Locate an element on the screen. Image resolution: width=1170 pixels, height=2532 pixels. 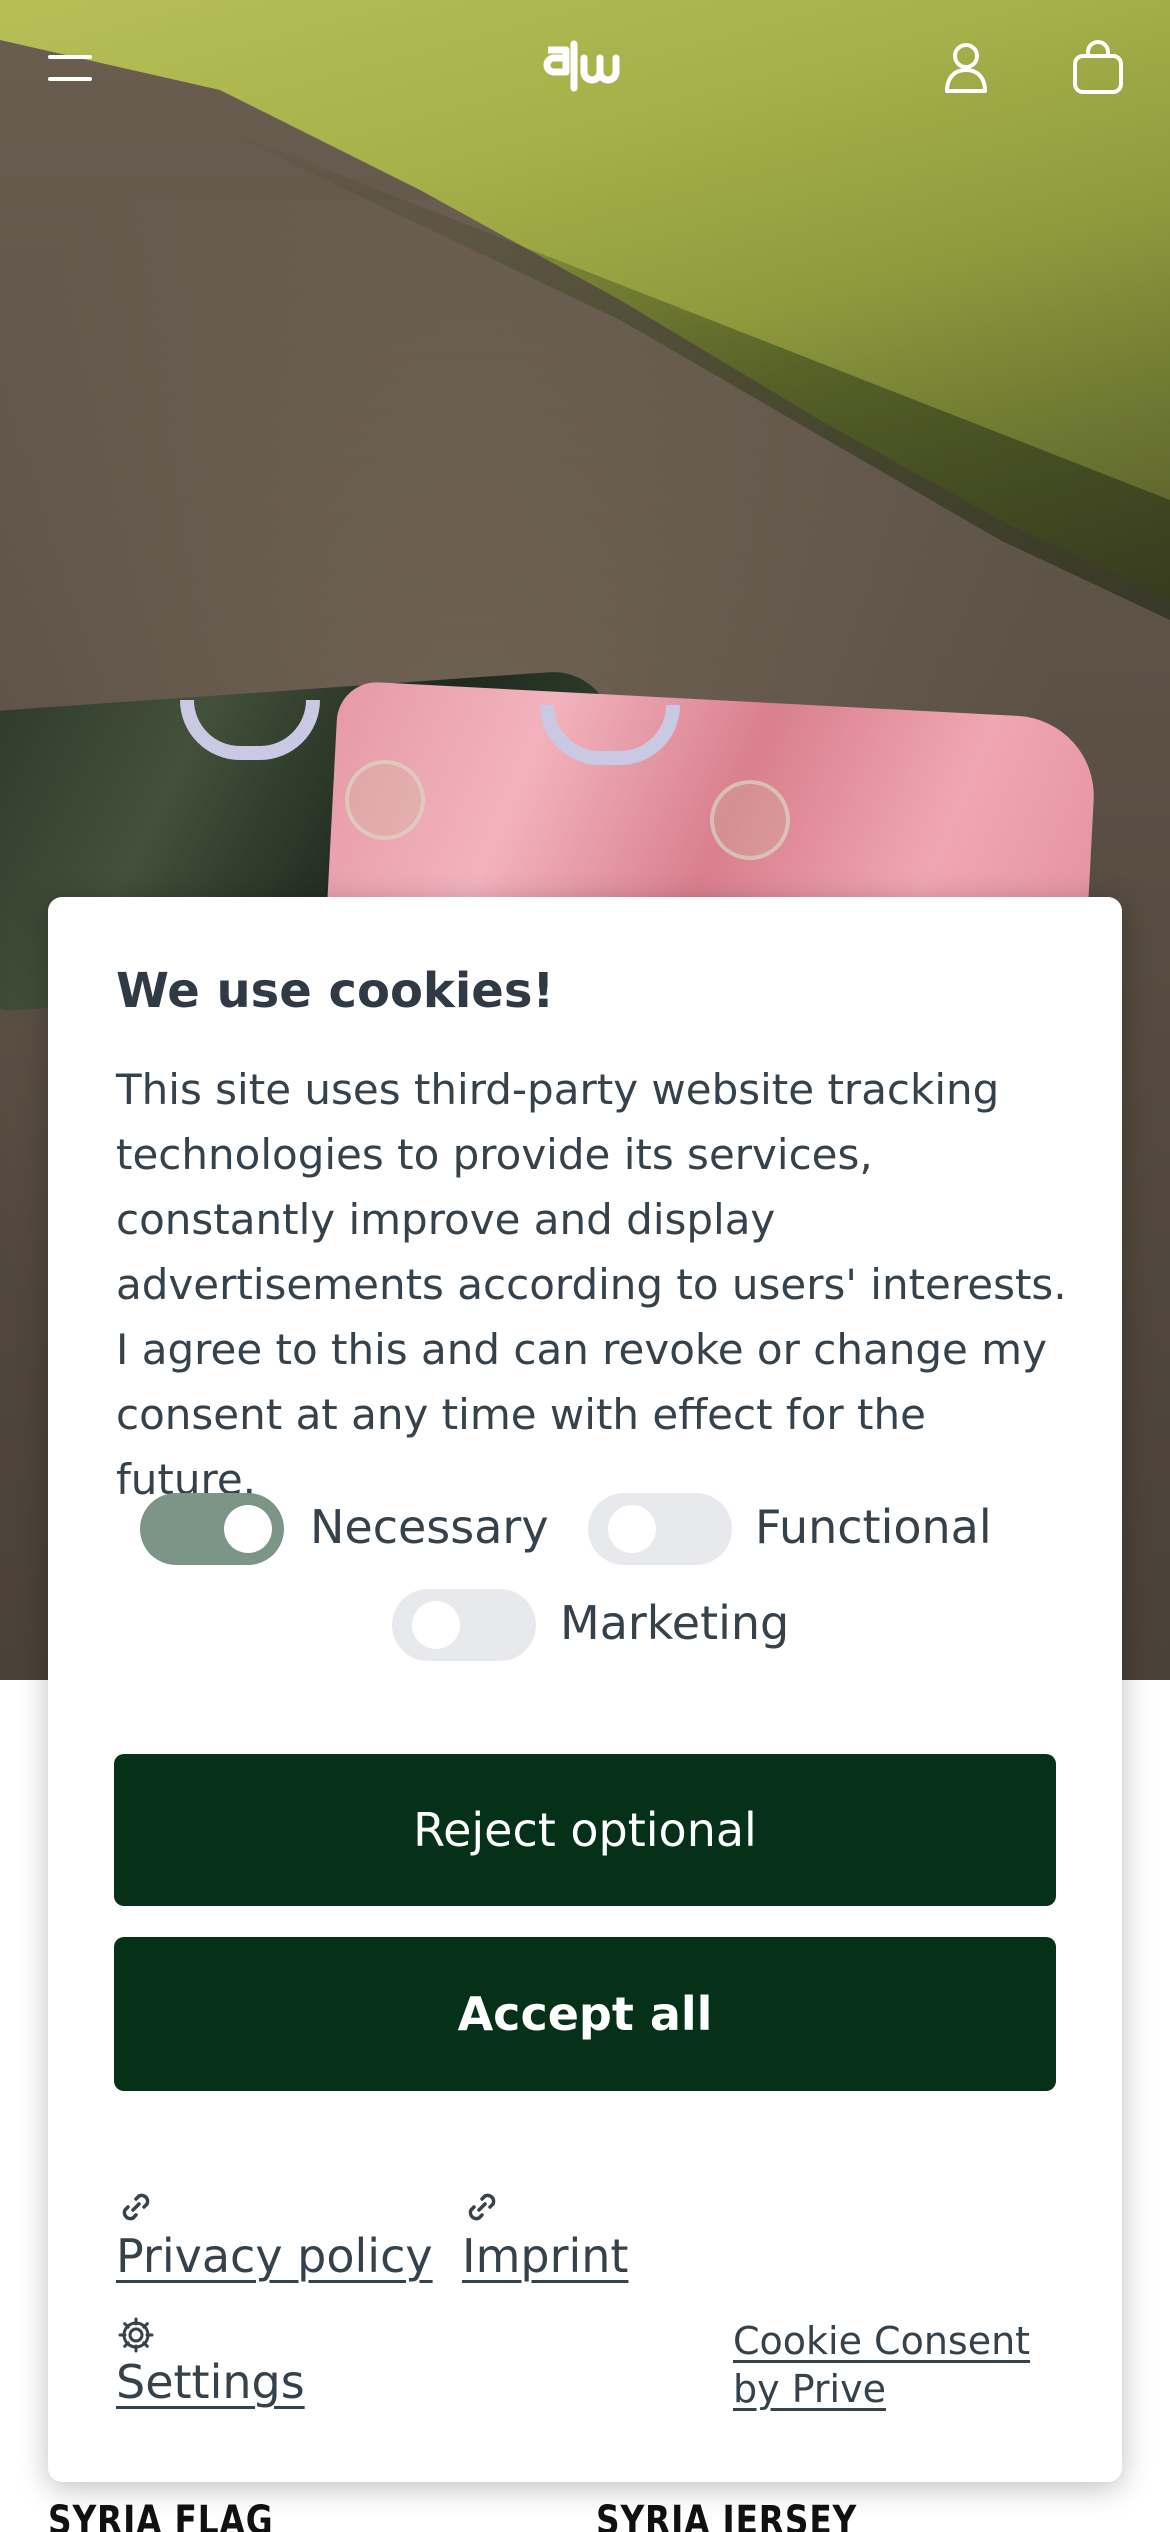
functional-toggle is located at coordinates (660, 1529).